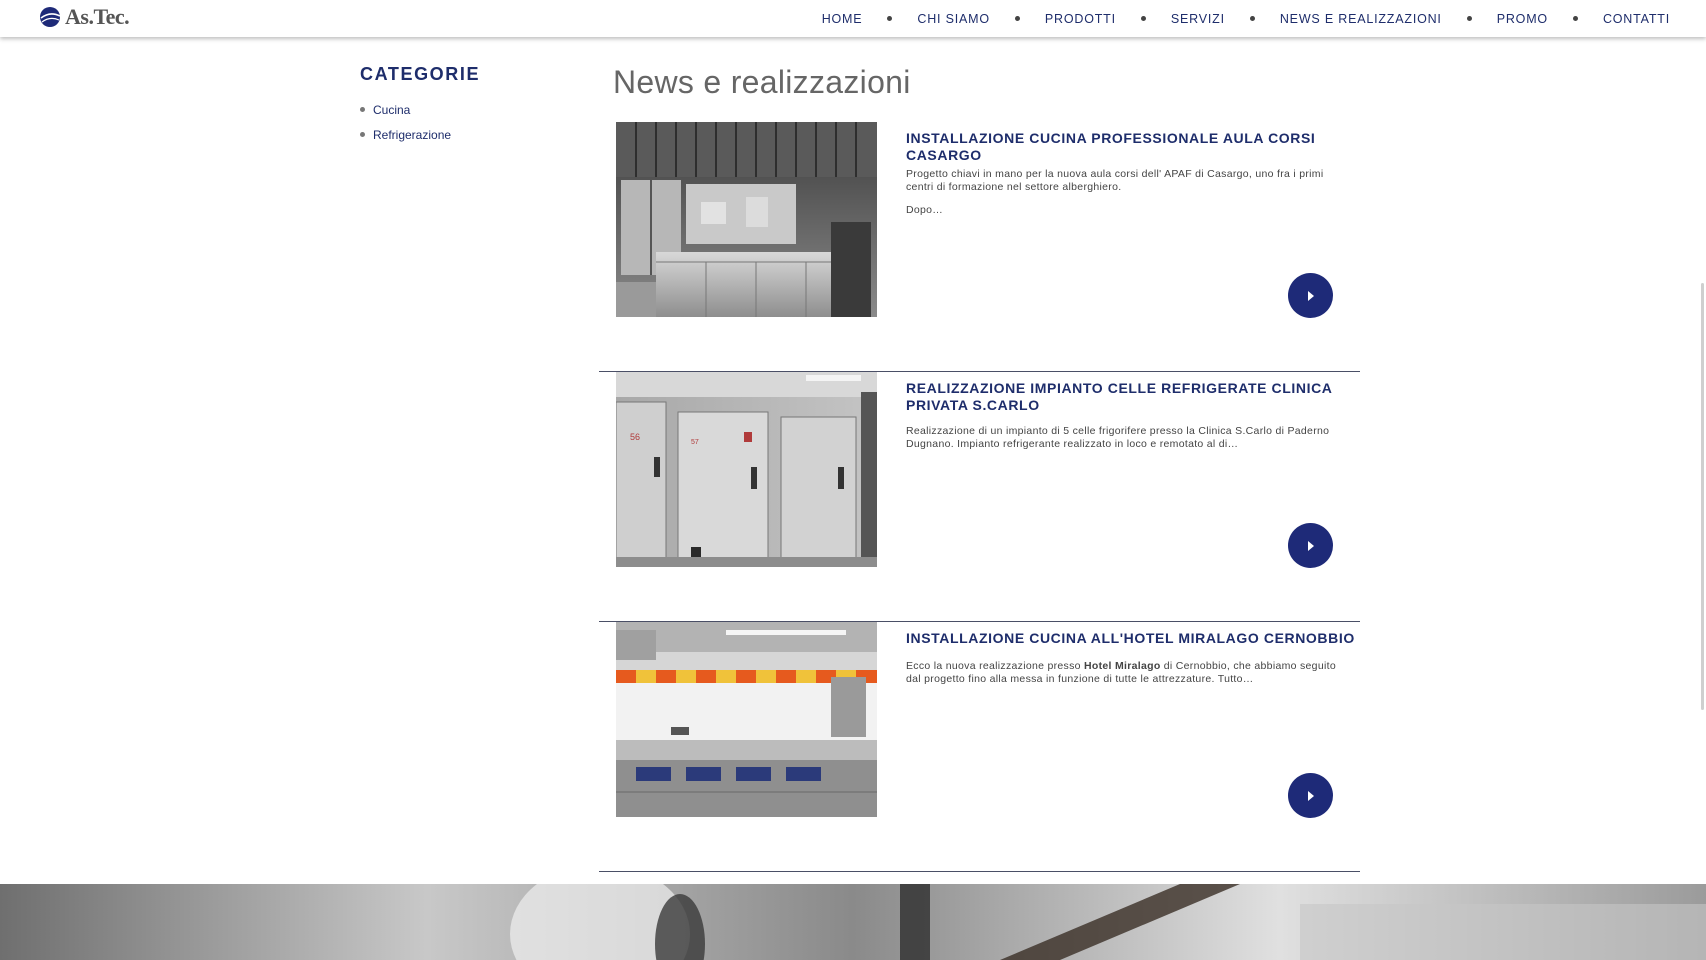 This screenshot has height=960, width=1706. I want to click on page-scrollbar, so click(1702, 498).